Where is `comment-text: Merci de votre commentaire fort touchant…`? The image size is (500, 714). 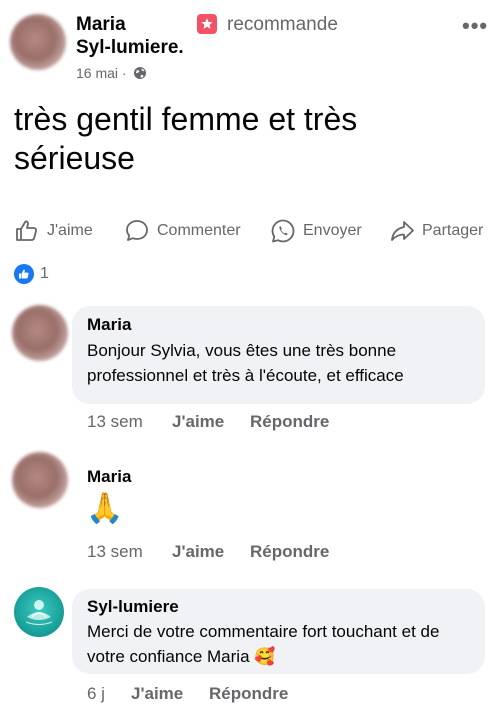 comment-text: Merci de votre commentaire fort touchant… is located at coordinates (263, 644).